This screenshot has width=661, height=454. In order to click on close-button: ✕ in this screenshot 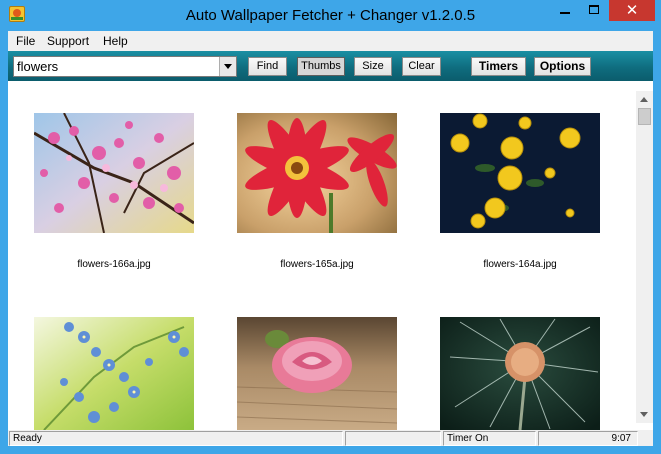, I will do `click(632, 10)`.